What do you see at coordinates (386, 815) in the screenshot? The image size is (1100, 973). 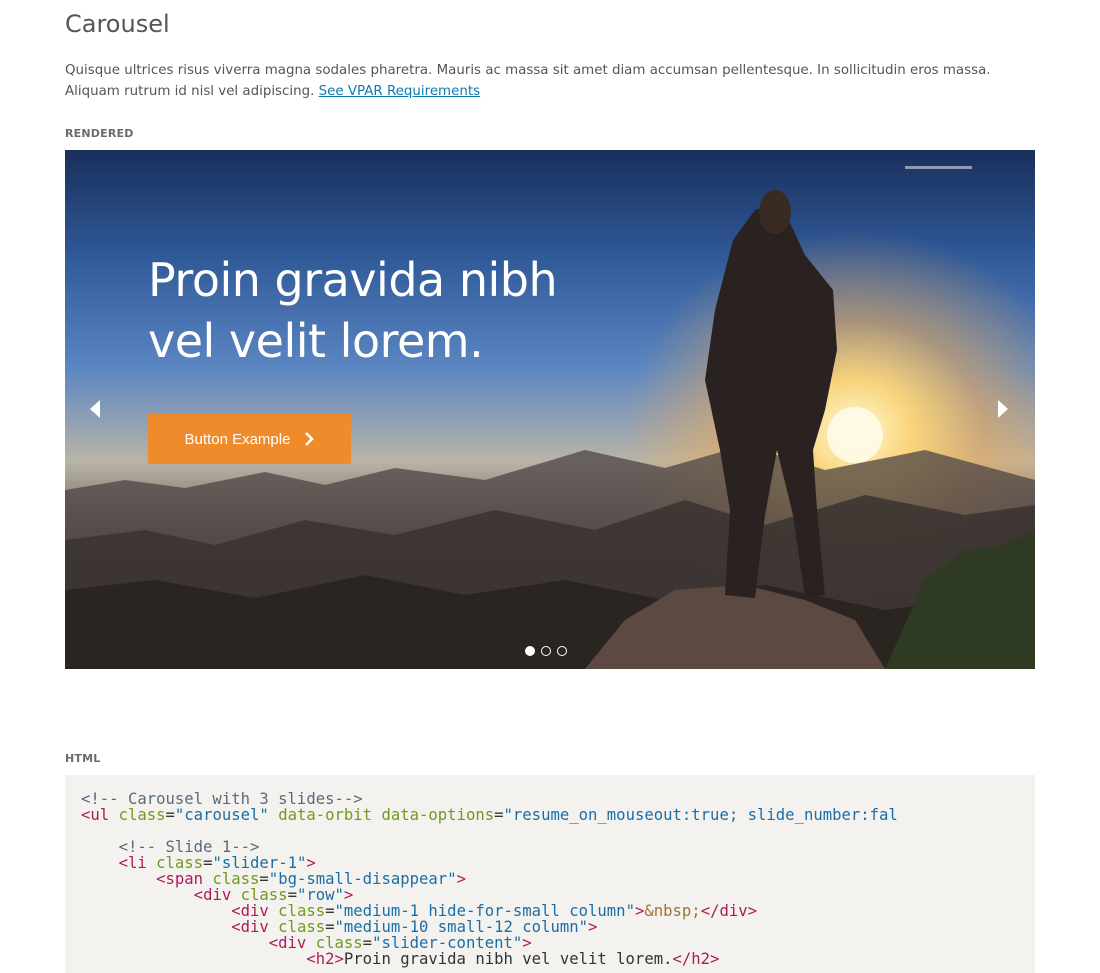 I see `code-ul-data-attr: data-orbit data-options` at bounding box center [386, 815].